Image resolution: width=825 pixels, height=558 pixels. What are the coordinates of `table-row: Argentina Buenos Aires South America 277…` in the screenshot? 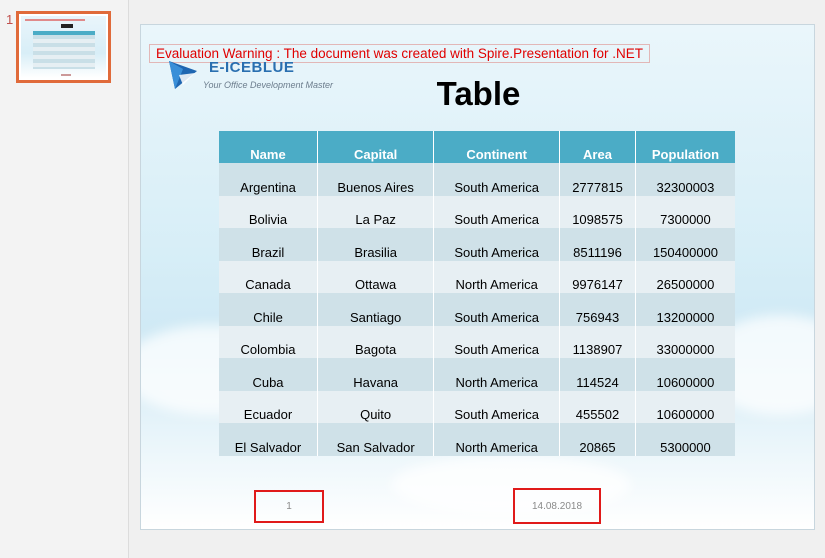 It's located at (477, 179).